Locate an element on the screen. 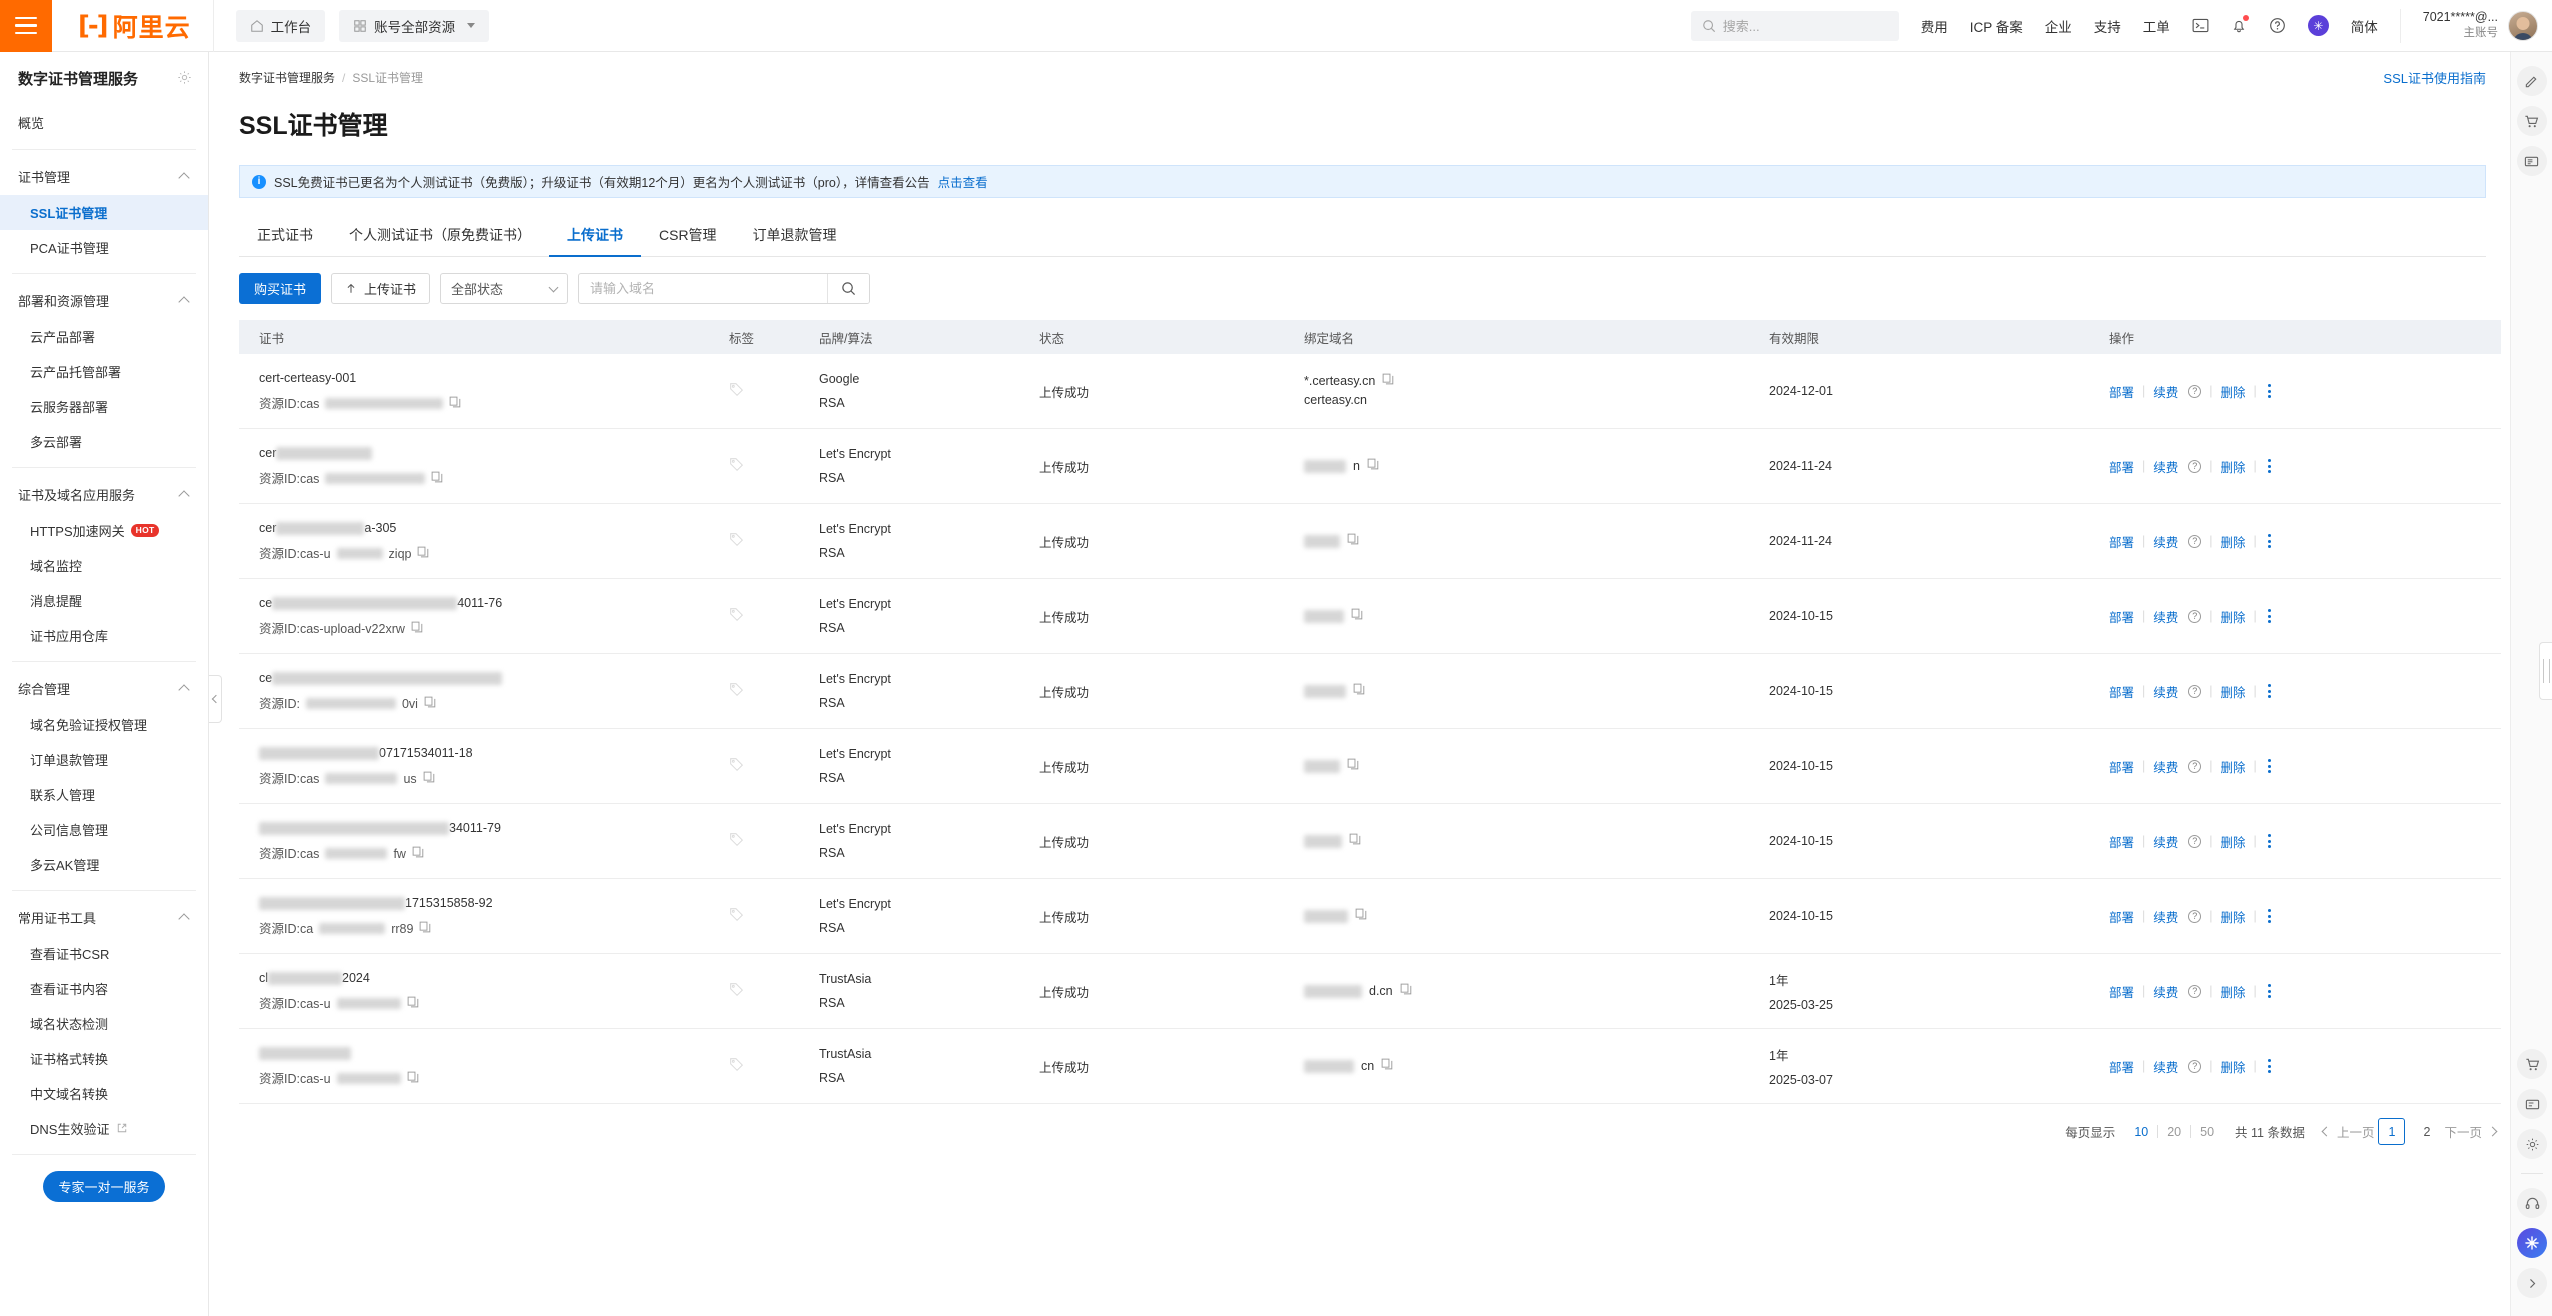  rail-drawer-handle is located at coordinates (2545, 671).